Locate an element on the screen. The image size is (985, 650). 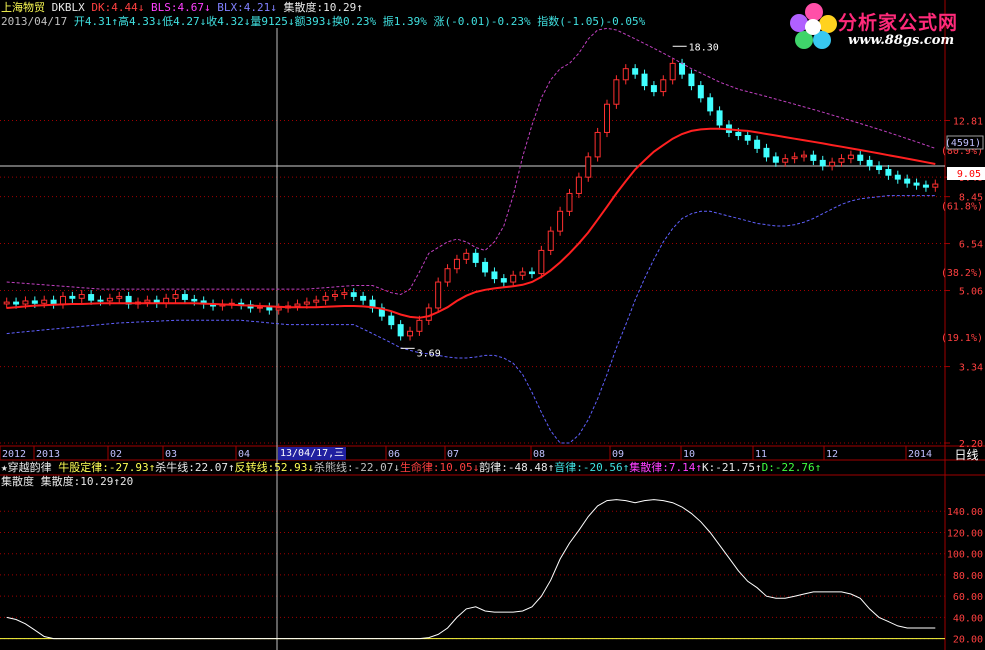
sub-indicator-value: 集散度:10.29↑20 is located at coordinates (87, 481).